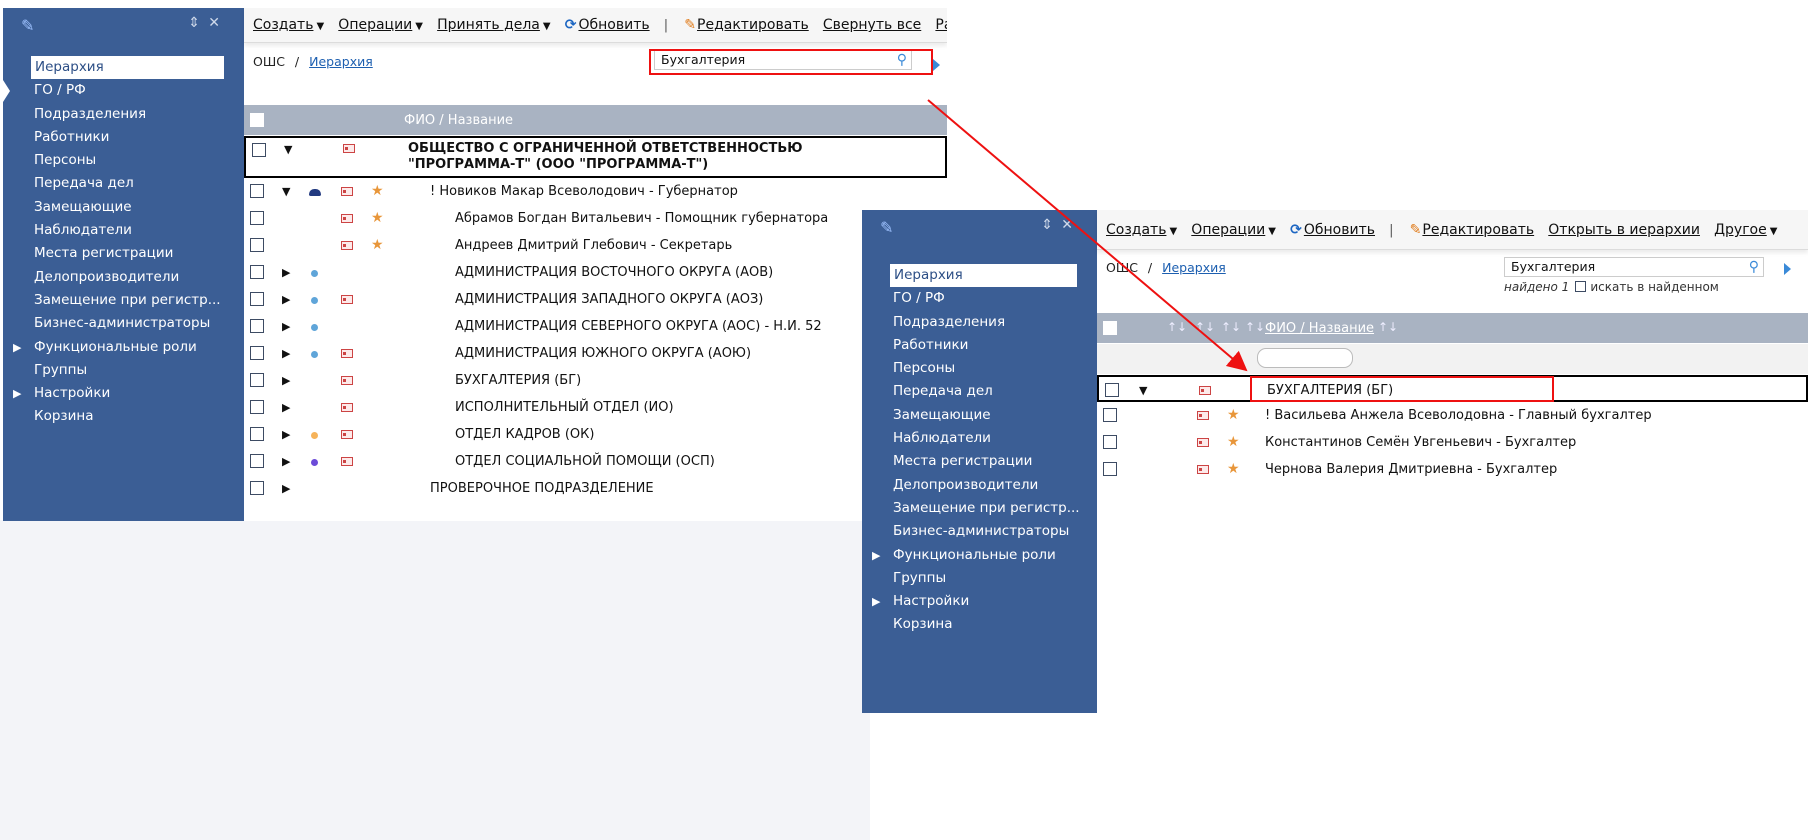 The height and width of the screenshot is (840, 1808). What do you see at coordinates (1194, 267) in the screenshot?
I see `breadcrumb-current: Иерархия` at bounding box center [1194, 267].